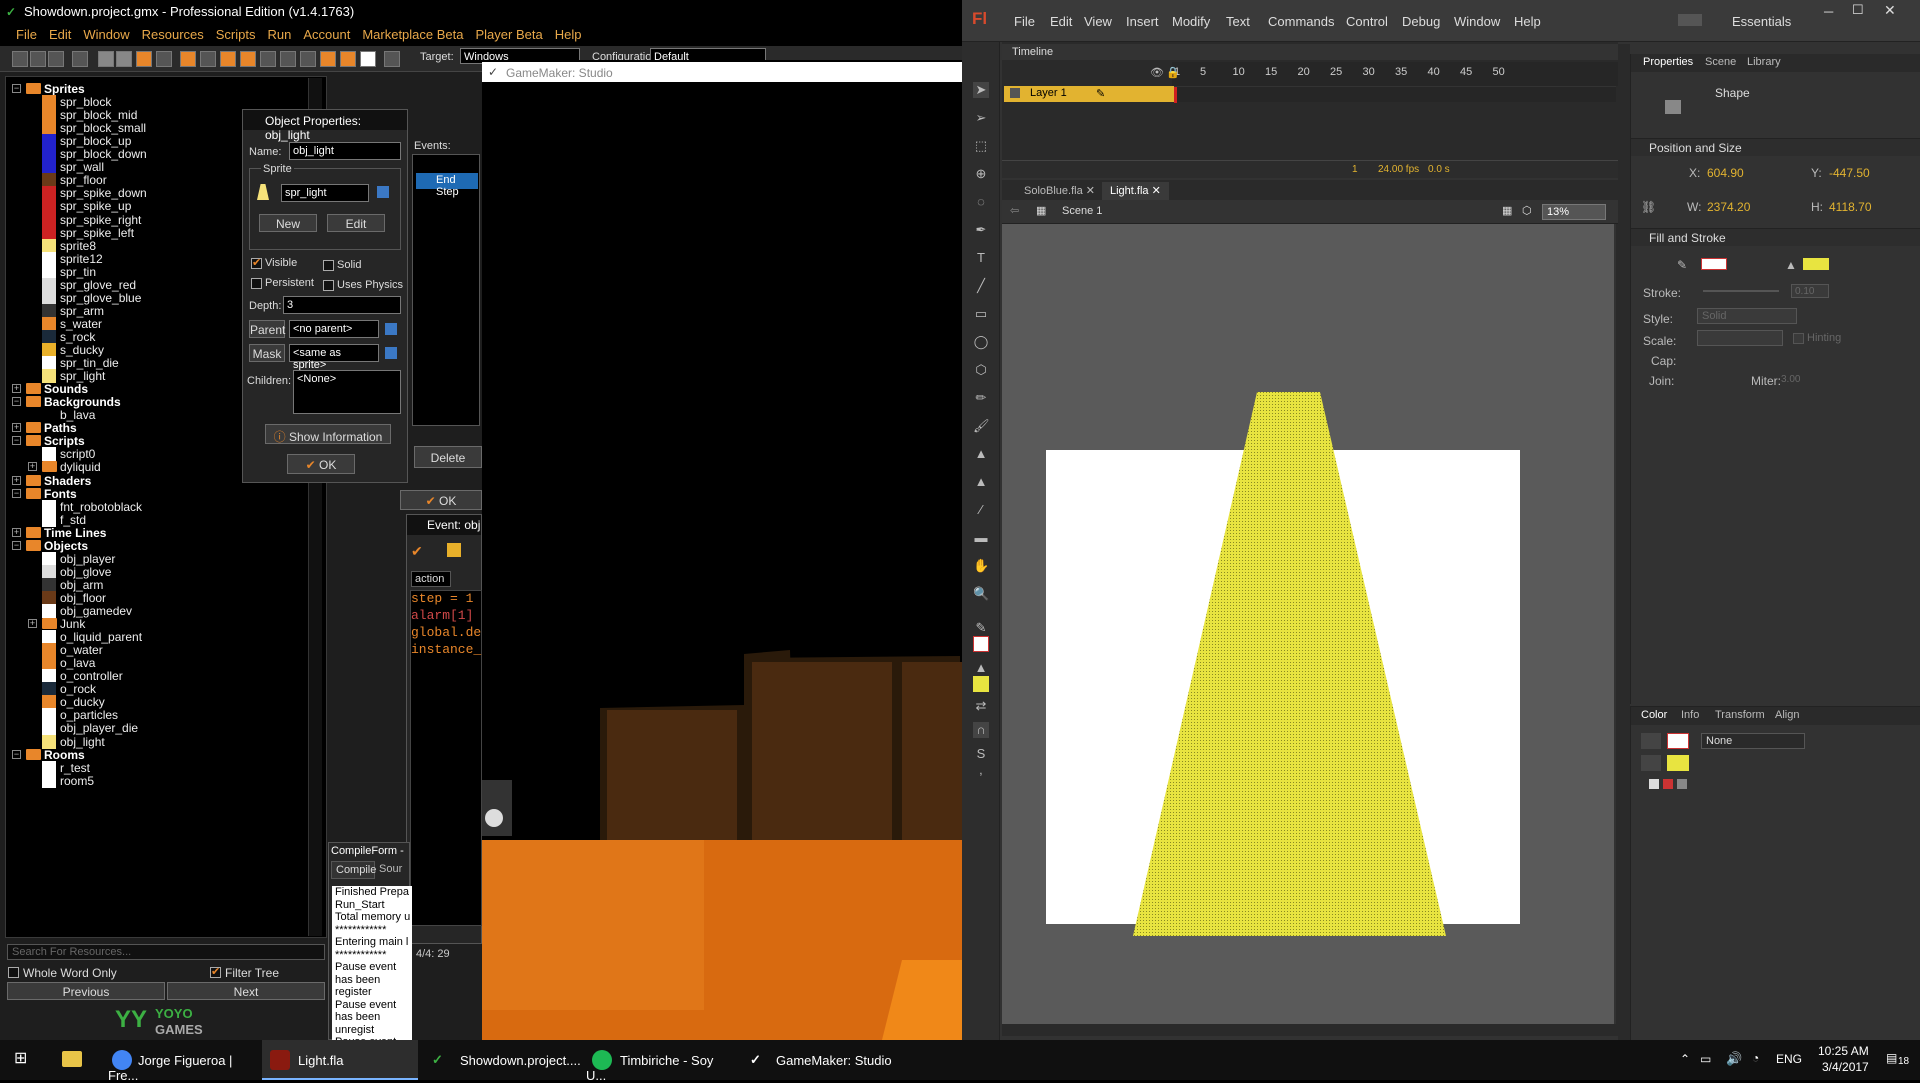  I want to click on fill-color-swatch, so click(1816, 264).